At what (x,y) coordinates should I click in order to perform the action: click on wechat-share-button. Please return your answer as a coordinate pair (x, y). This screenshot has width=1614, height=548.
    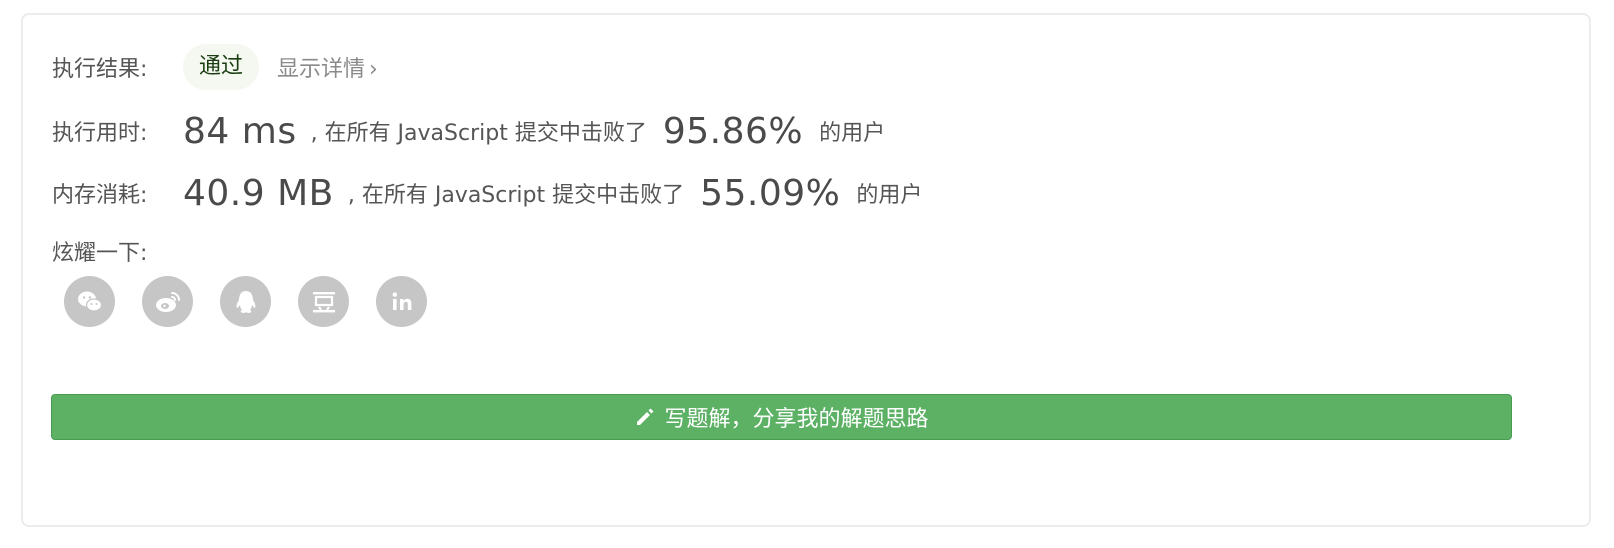
    Looking at the image, I should click on (89, 301).